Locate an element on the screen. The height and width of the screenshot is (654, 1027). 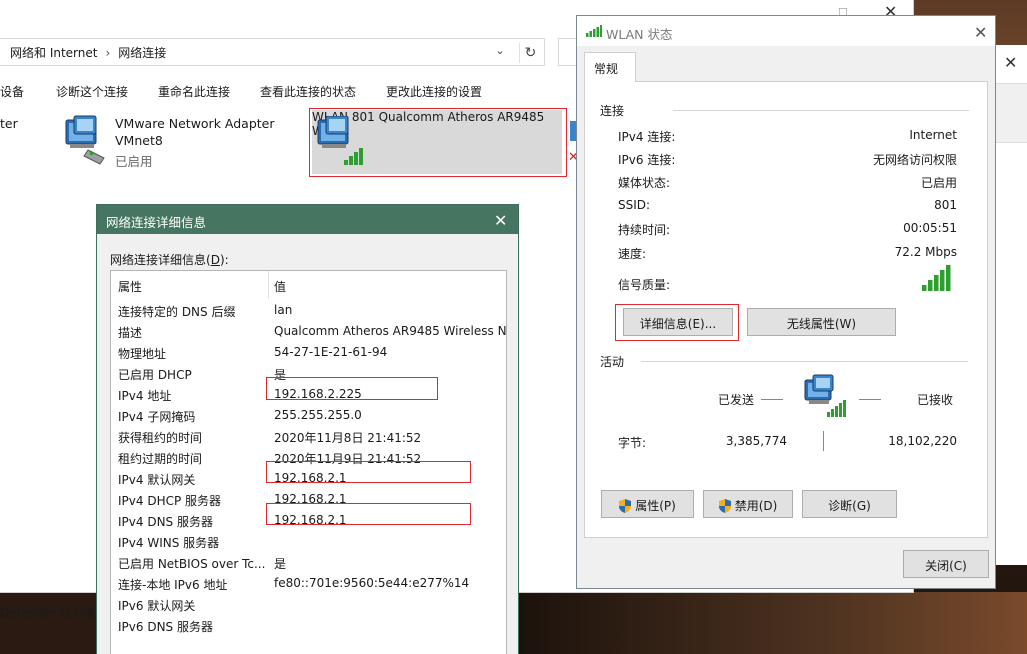
command-diagnose: 诊断这个连接 is located at coordinates (92, 91).